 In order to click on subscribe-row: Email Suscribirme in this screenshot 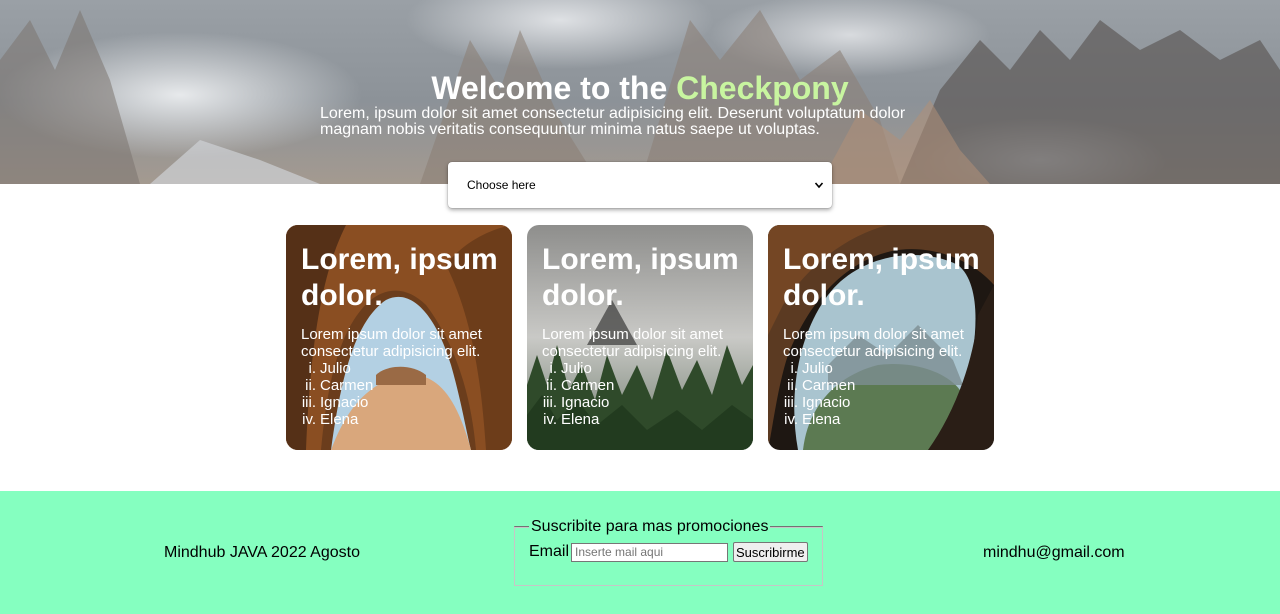, I will do `click(668, 552)`.